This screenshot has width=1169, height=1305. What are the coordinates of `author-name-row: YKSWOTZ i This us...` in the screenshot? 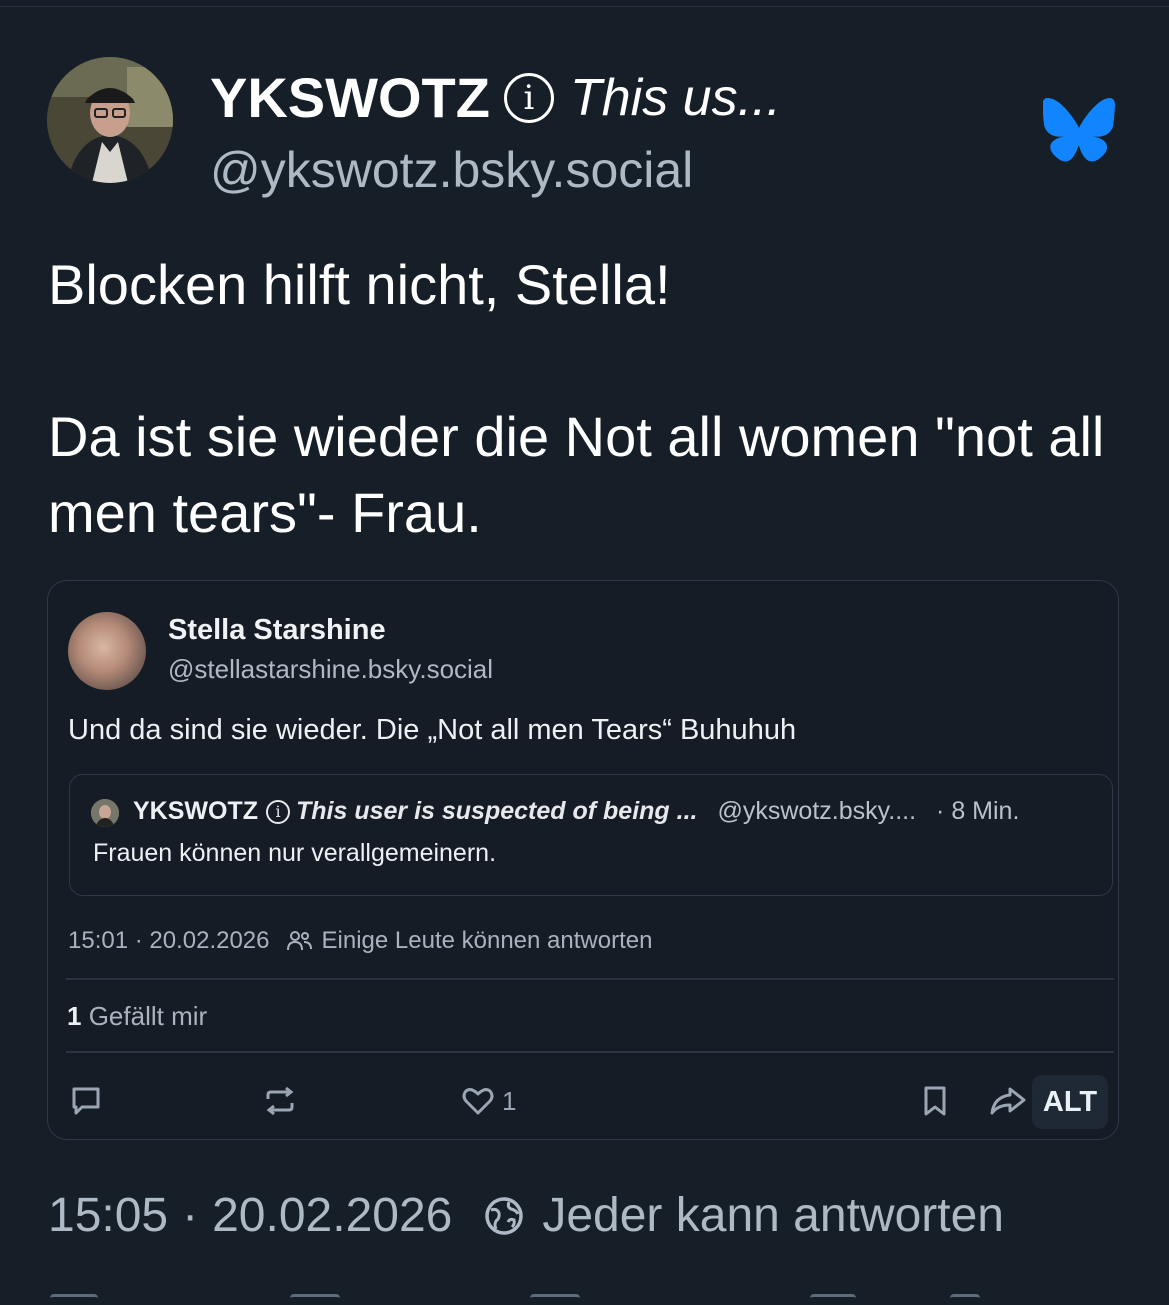 It's located at (495, 98).